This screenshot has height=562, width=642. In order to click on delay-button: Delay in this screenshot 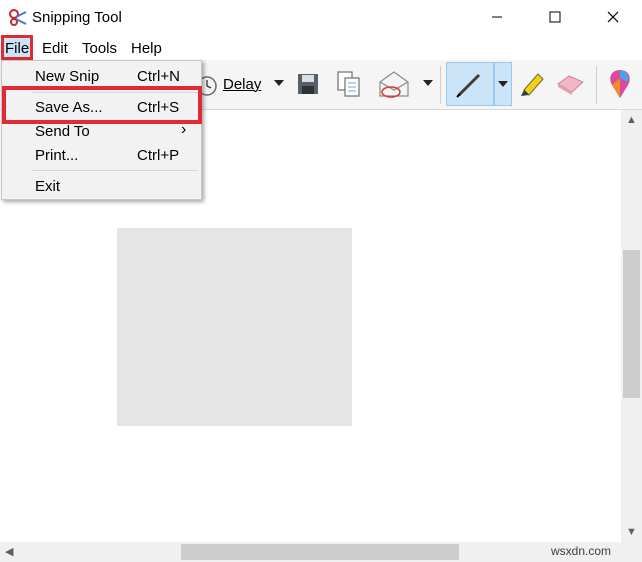, I will do `click(242, 84)`.